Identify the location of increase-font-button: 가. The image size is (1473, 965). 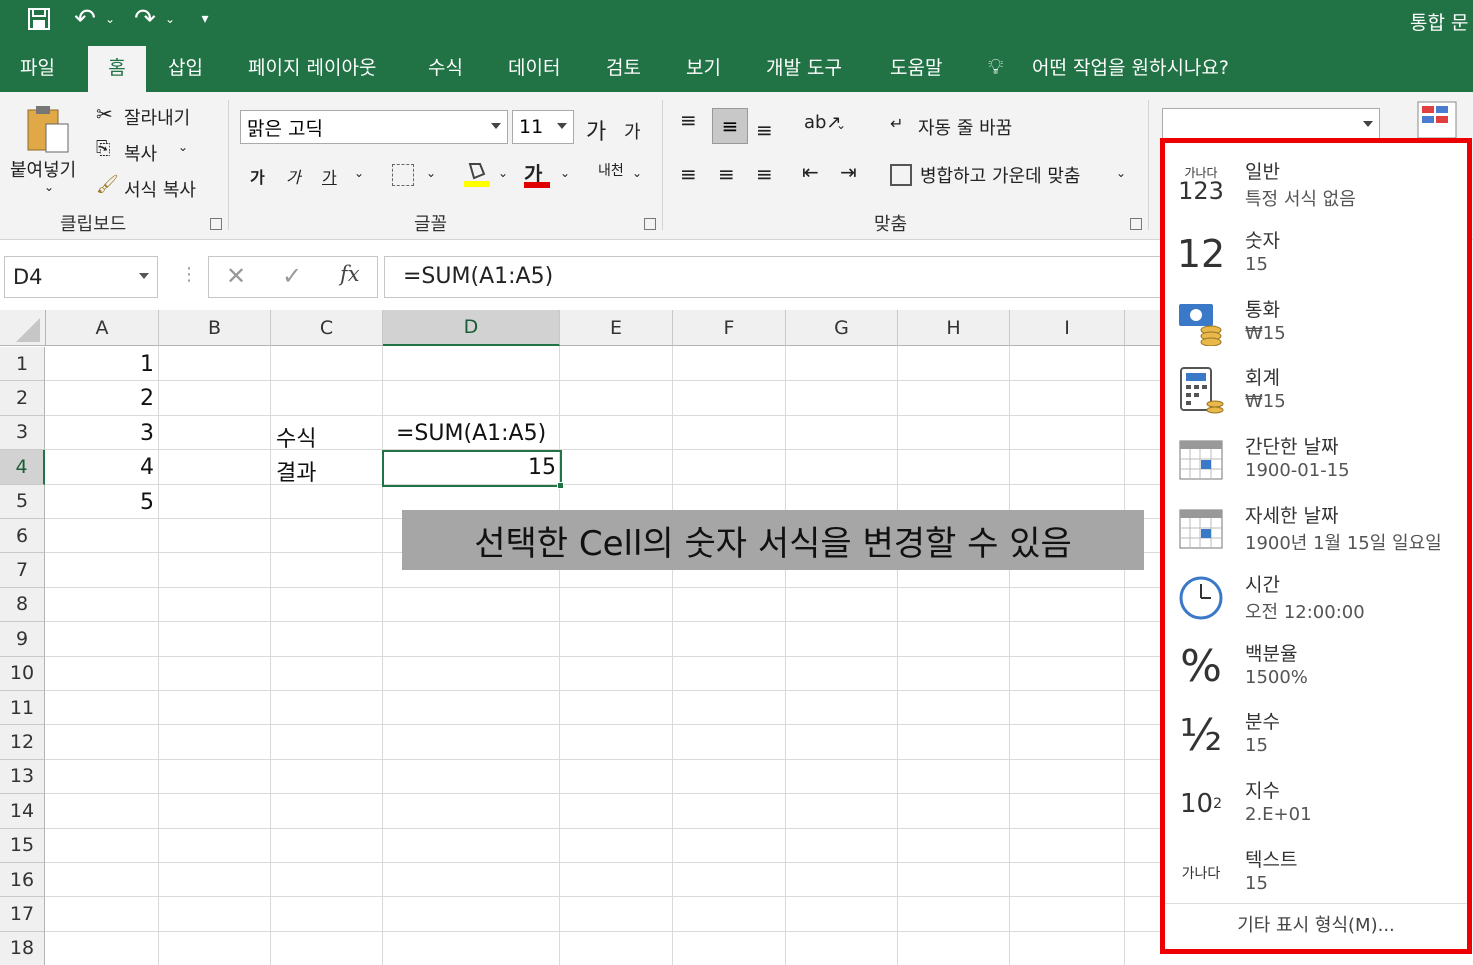
(596, 130).